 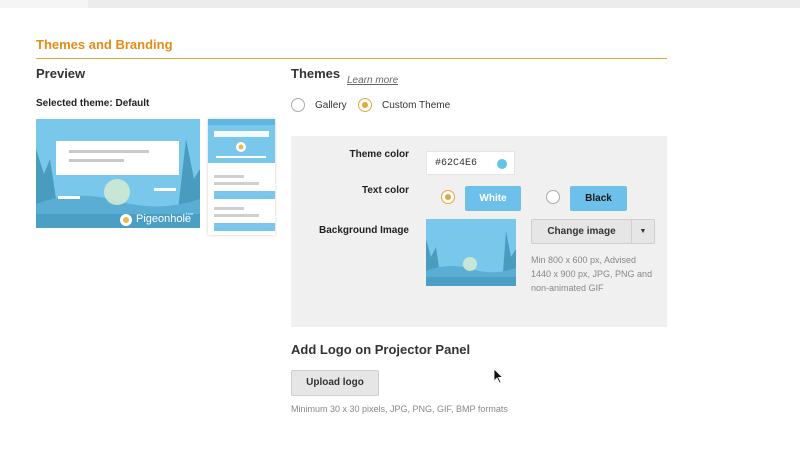 What do you see at coordinates (363, 230) in the screenshot?
I see `background-image-label: Background Image` at bounding box center [363, 230].